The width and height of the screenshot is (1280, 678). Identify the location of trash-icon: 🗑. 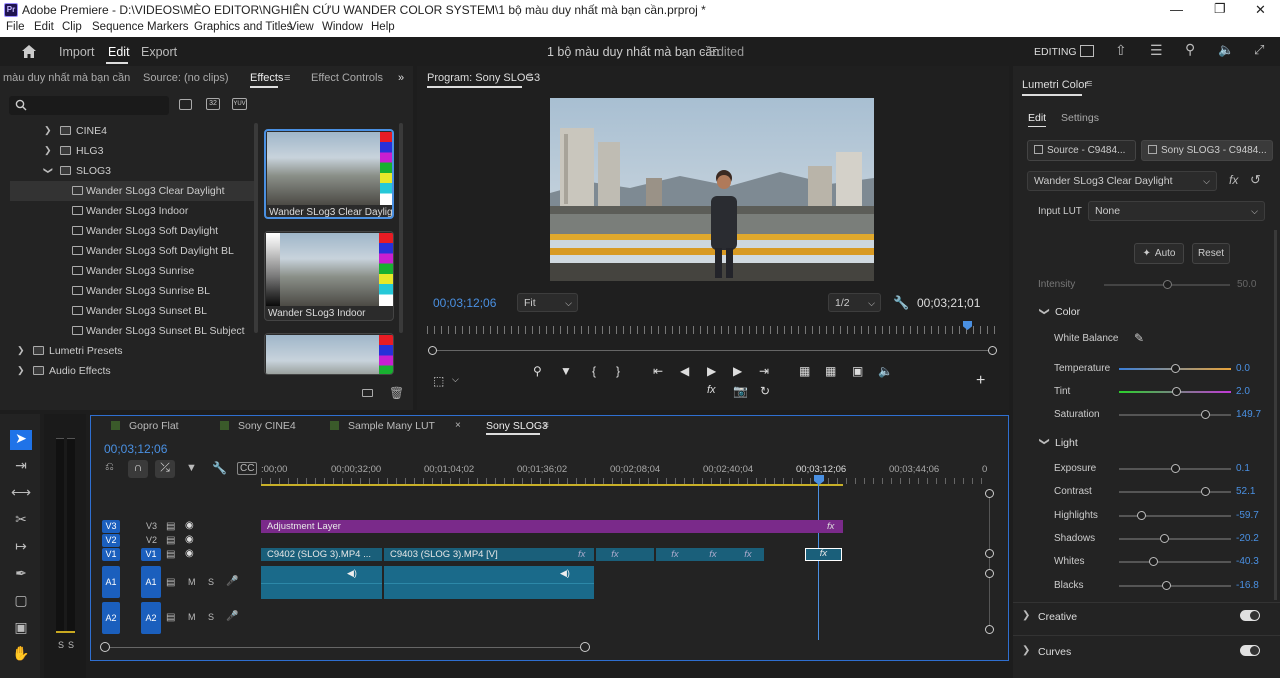
(396, 393).